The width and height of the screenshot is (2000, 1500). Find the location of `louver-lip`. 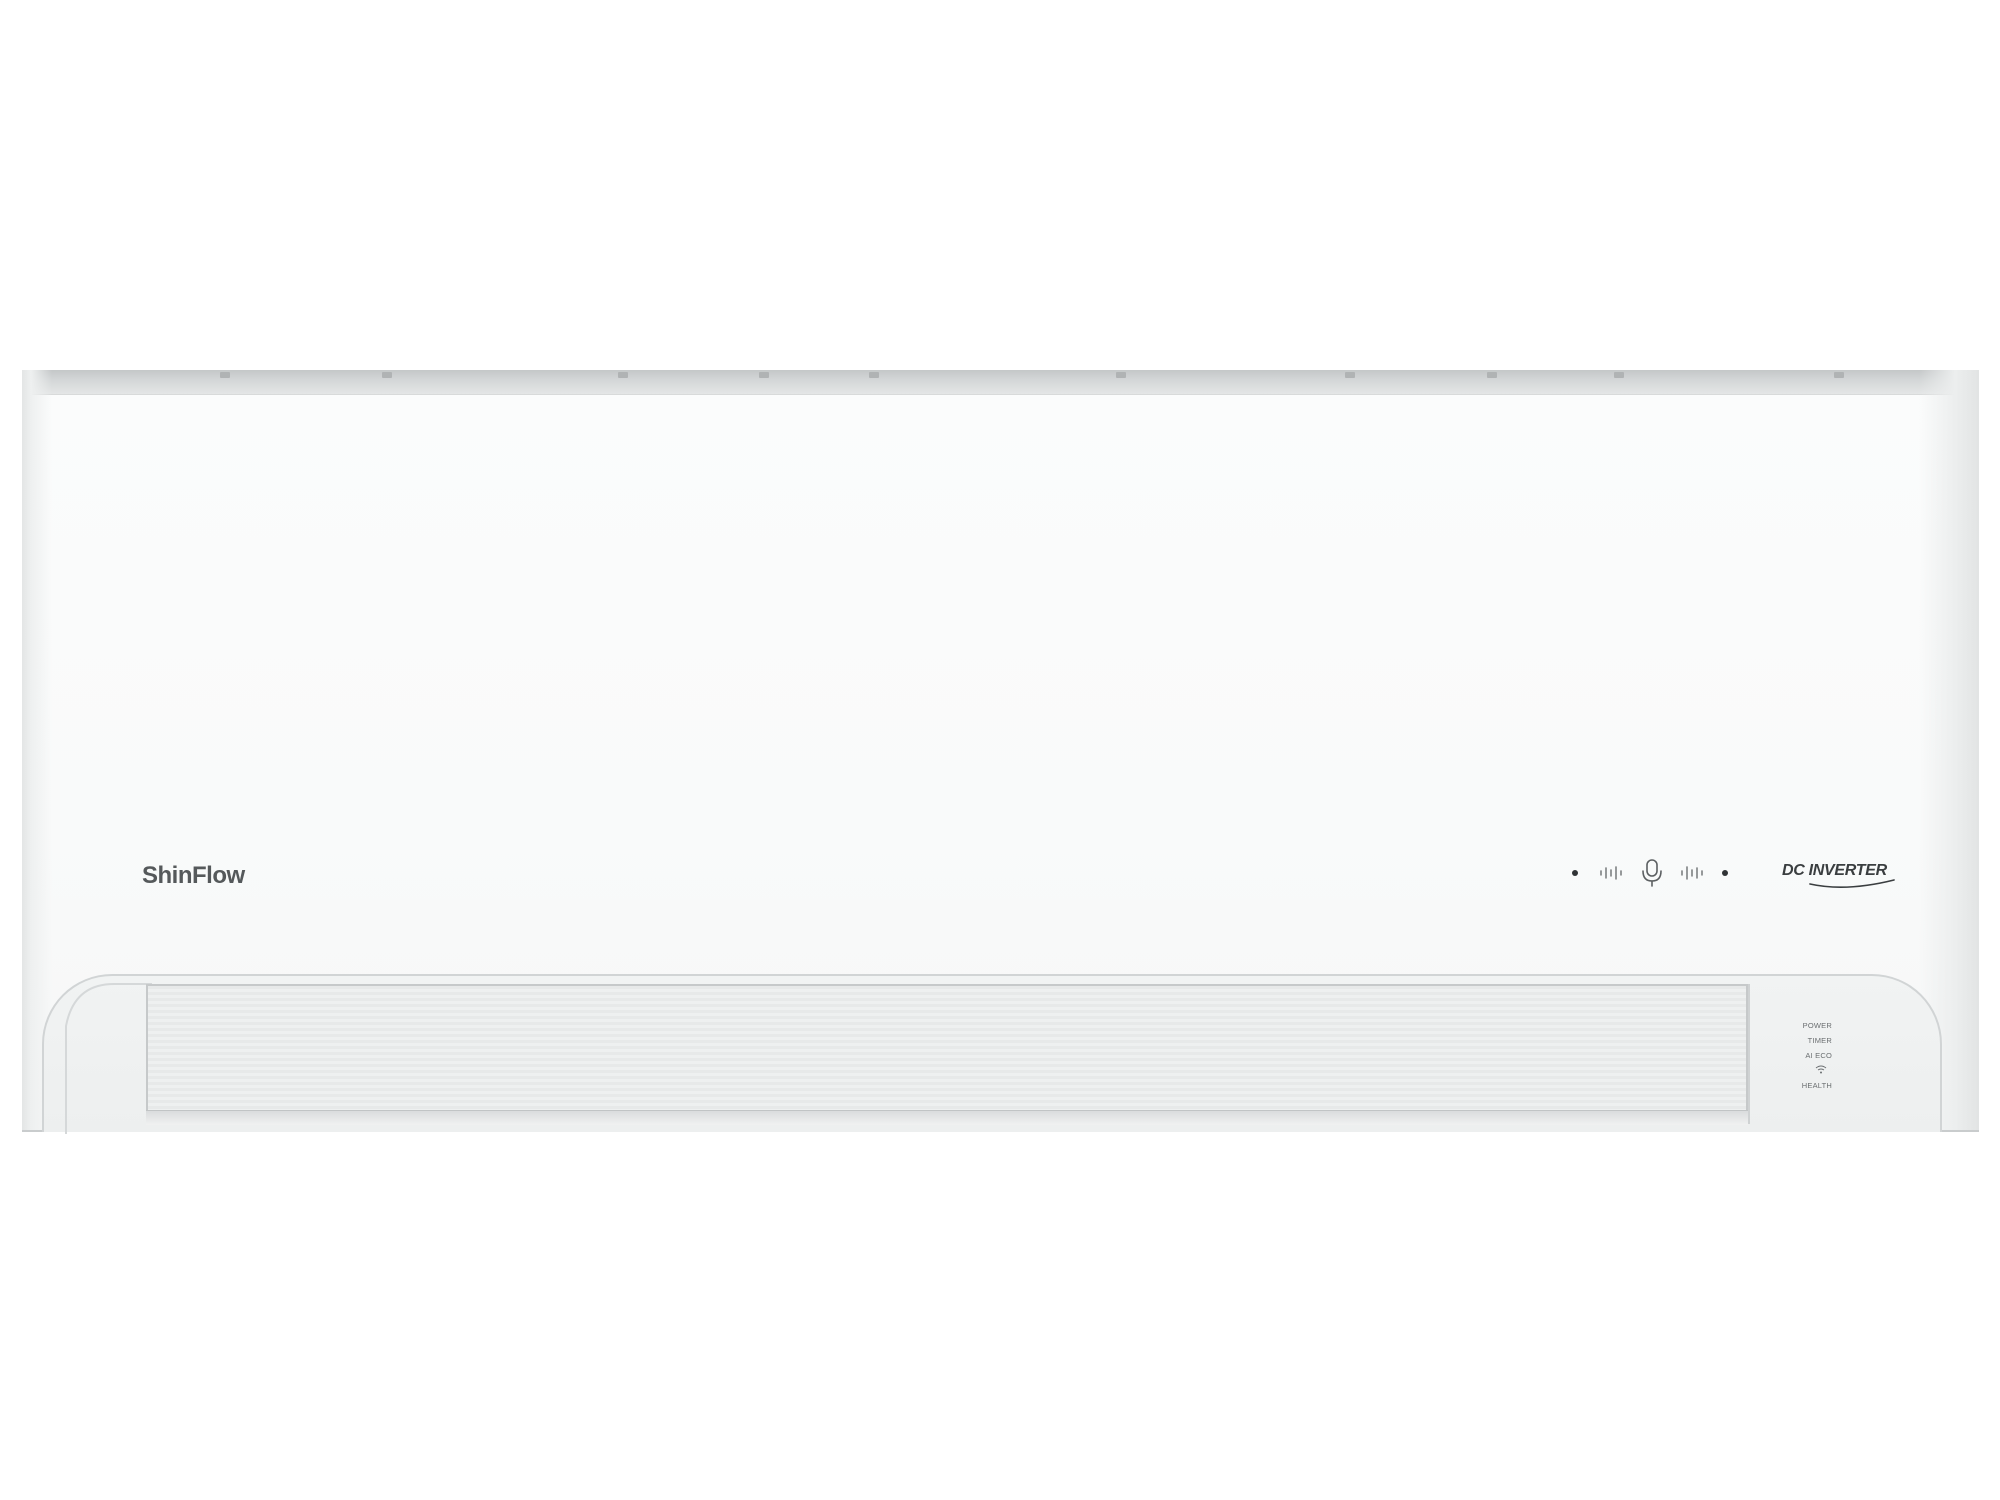

louver-lip is located at coordinates (947, 1117).